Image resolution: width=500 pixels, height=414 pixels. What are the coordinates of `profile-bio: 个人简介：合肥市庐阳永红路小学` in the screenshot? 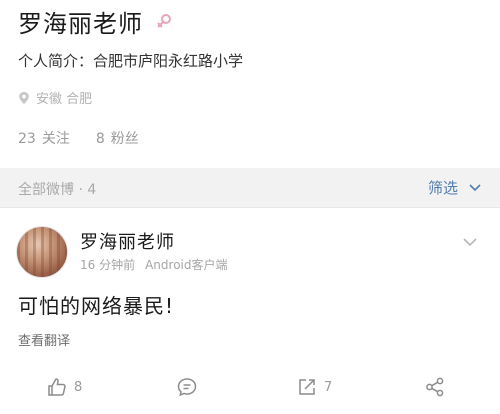 It's located at (131, 61).